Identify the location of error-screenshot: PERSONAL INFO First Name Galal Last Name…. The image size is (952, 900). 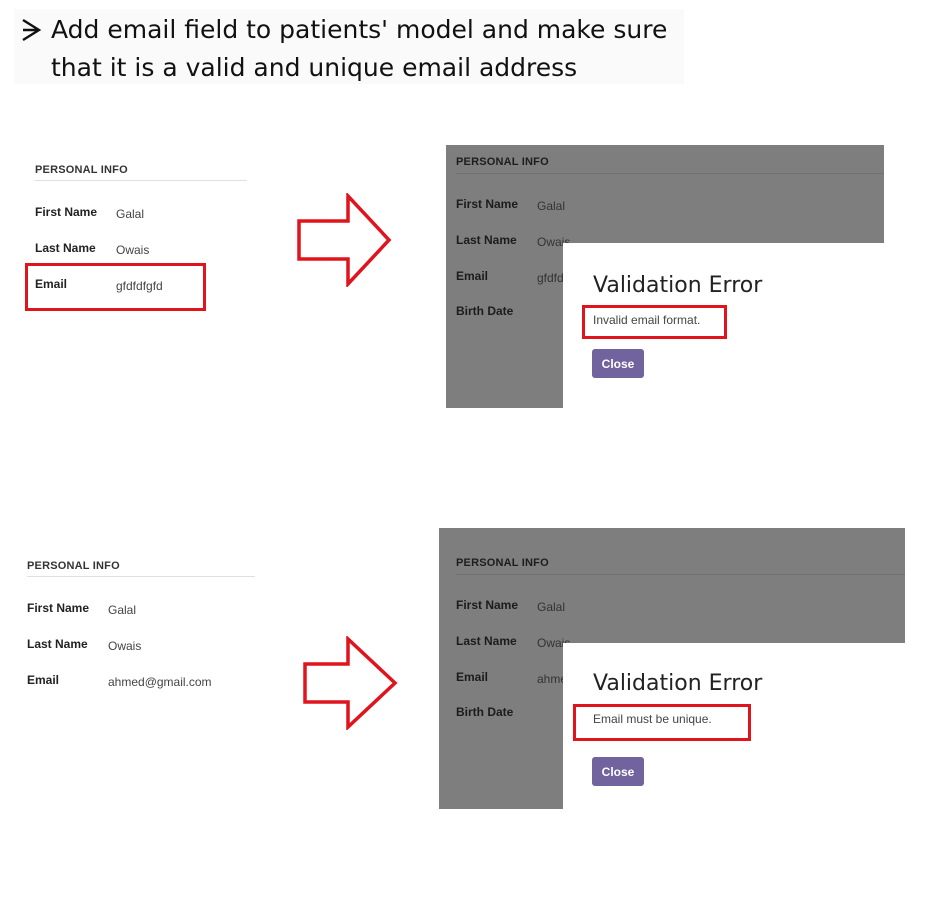
(665, 276).